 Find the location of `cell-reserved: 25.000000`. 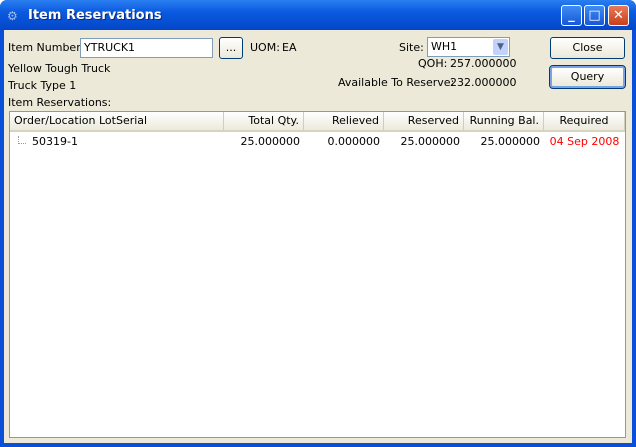

cell-reserved: 25.000000 is located at coordinates (430, 141).